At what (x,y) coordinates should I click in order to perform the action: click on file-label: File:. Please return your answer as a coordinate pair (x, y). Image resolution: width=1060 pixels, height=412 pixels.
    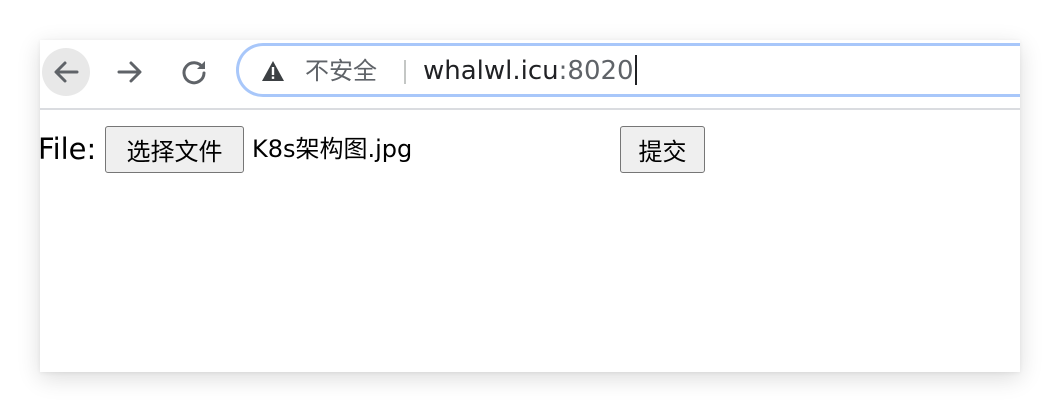
    Looking at the image, I should click on (68, 149).